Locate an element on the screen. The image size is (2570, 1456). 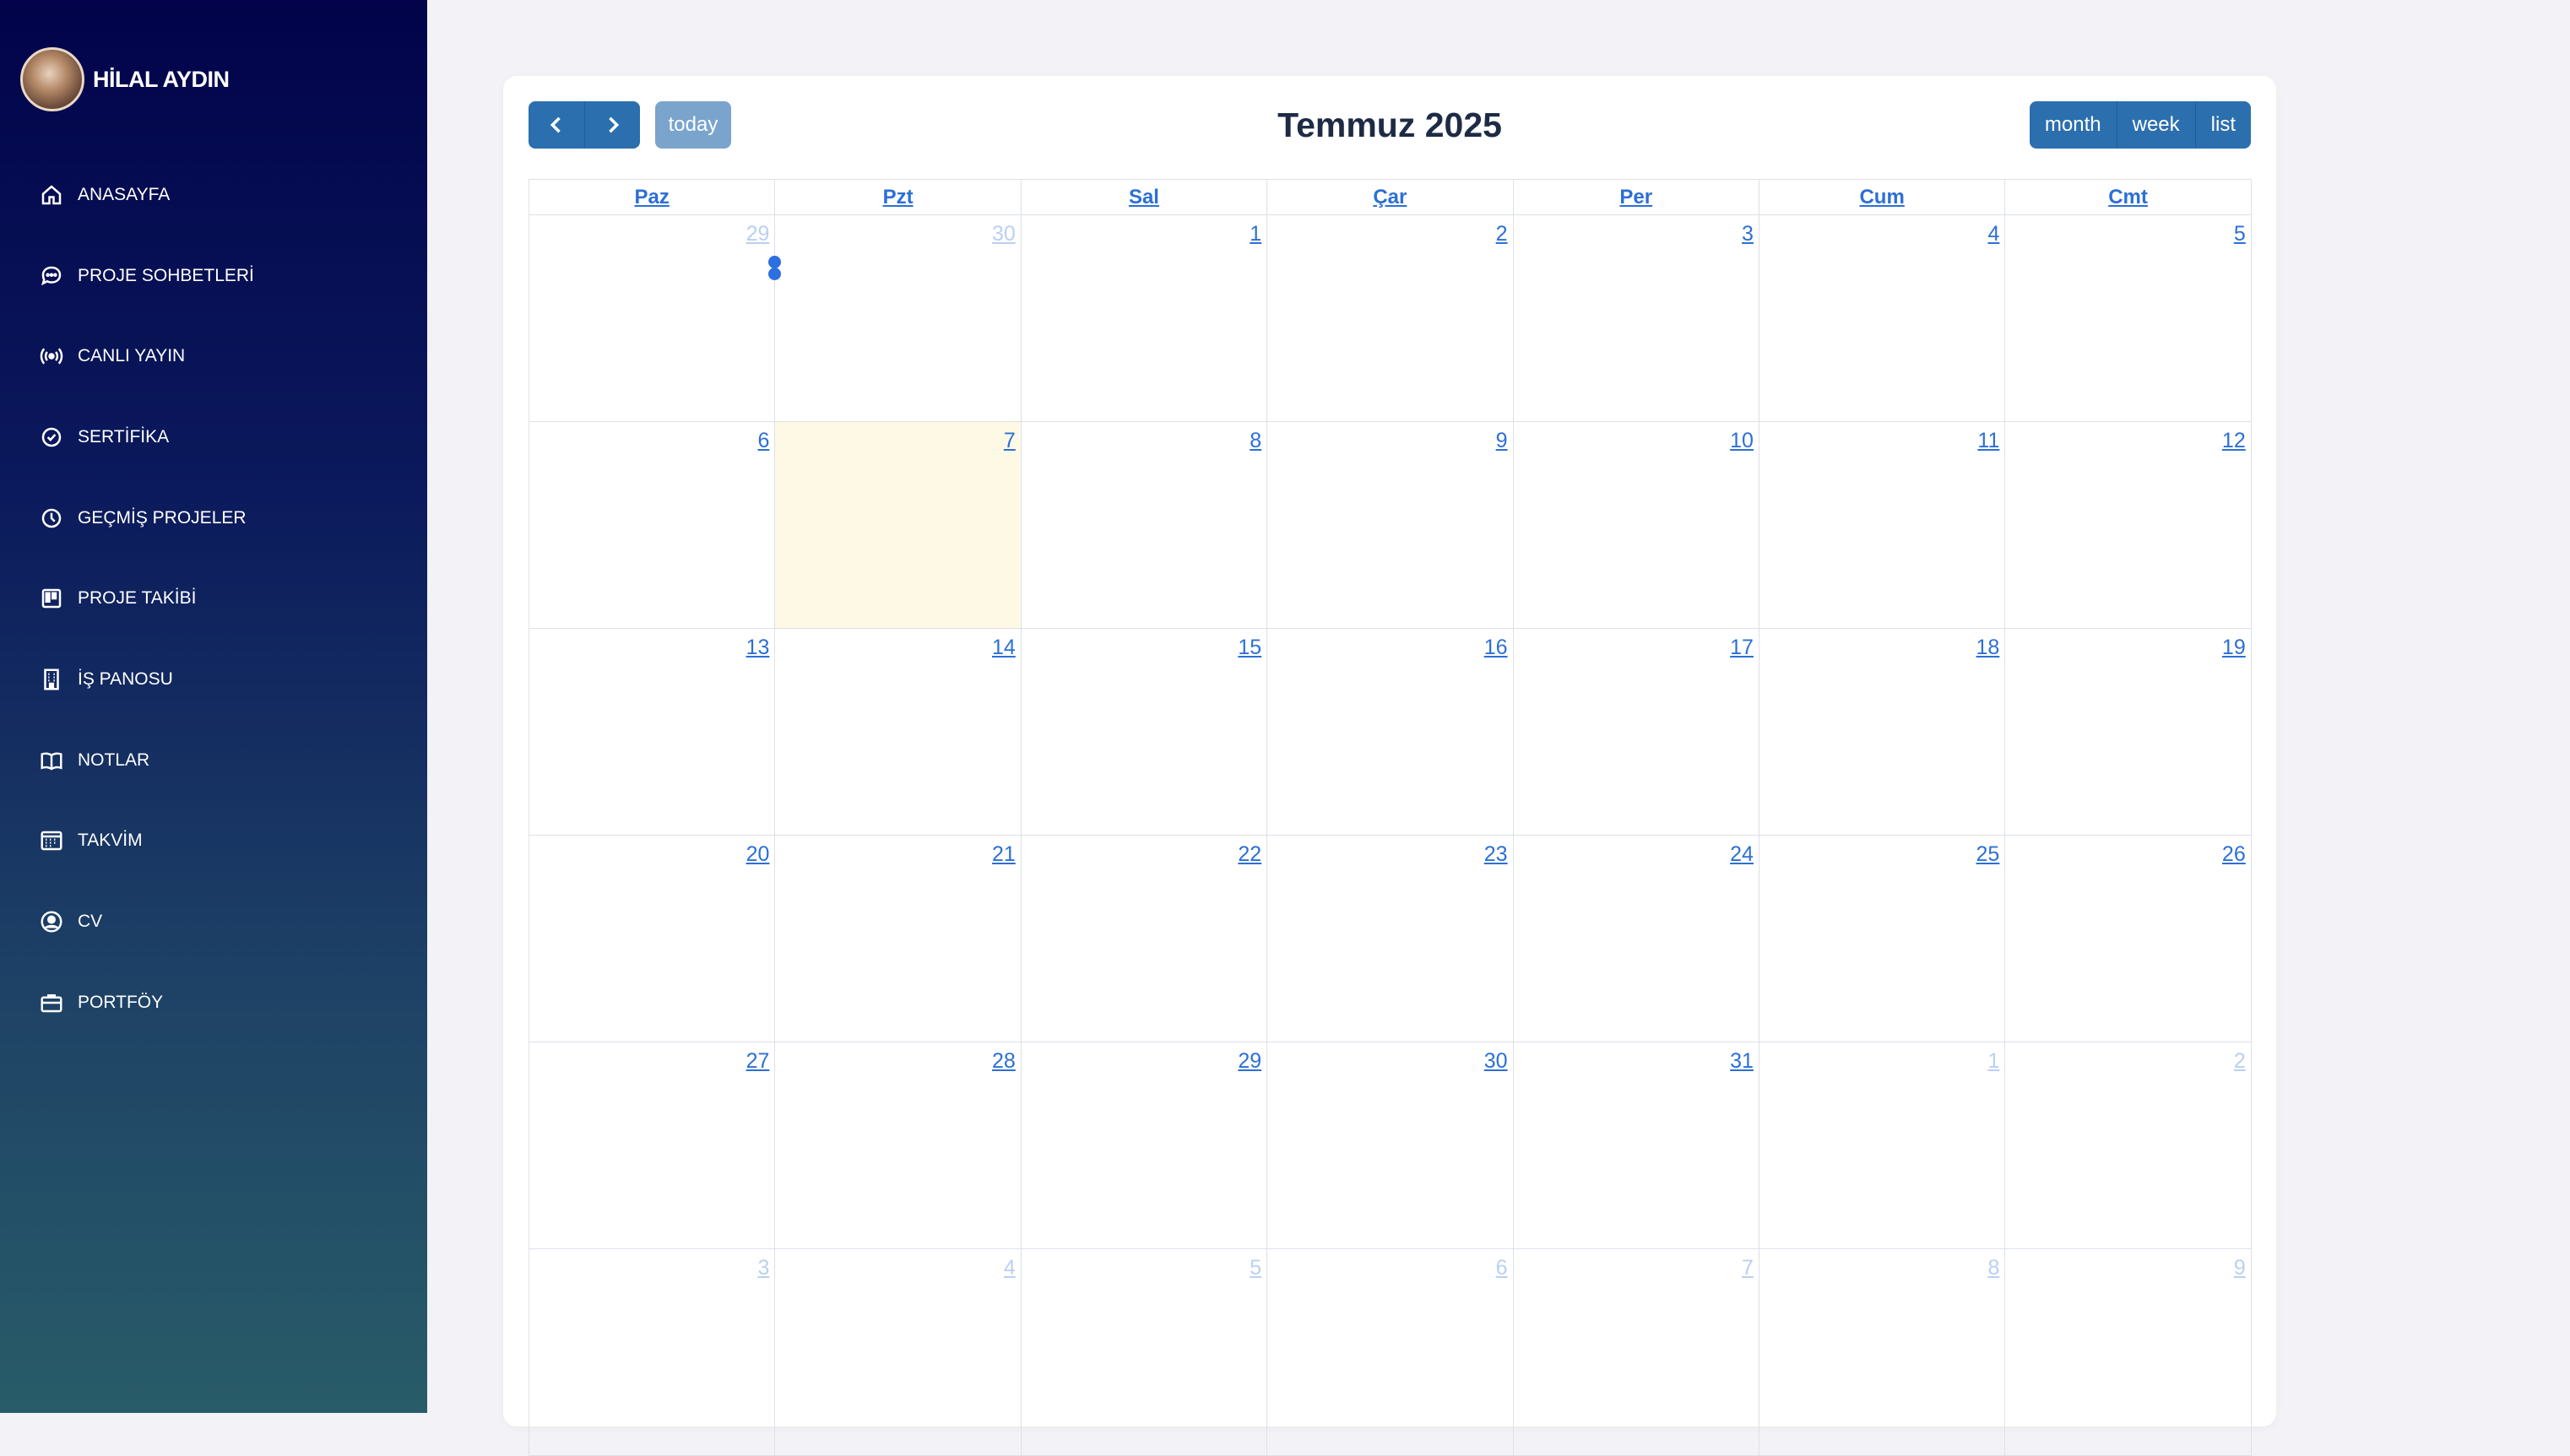
day-number: 22 is located at coordinates (1249, 854).